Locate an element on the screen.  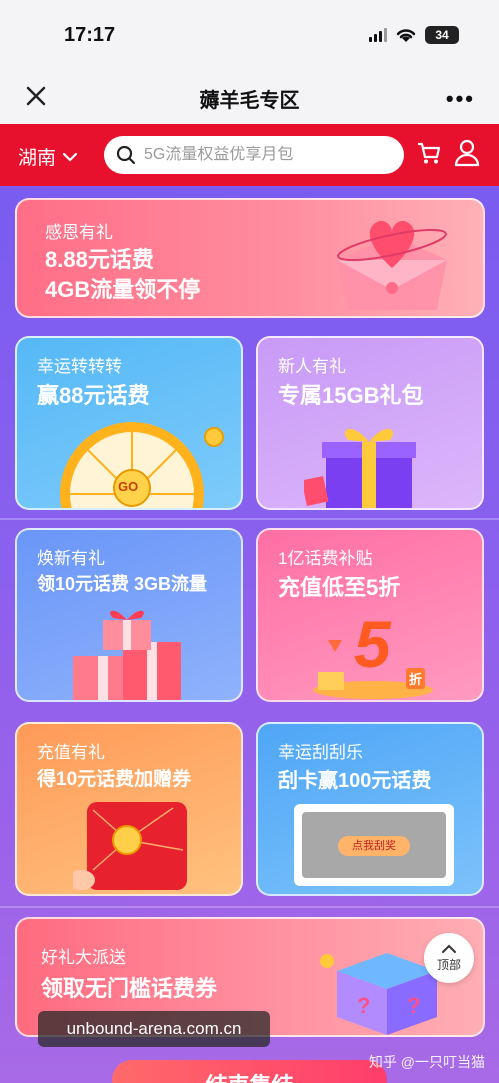
cart-icon is located at coordinates (429, 153).